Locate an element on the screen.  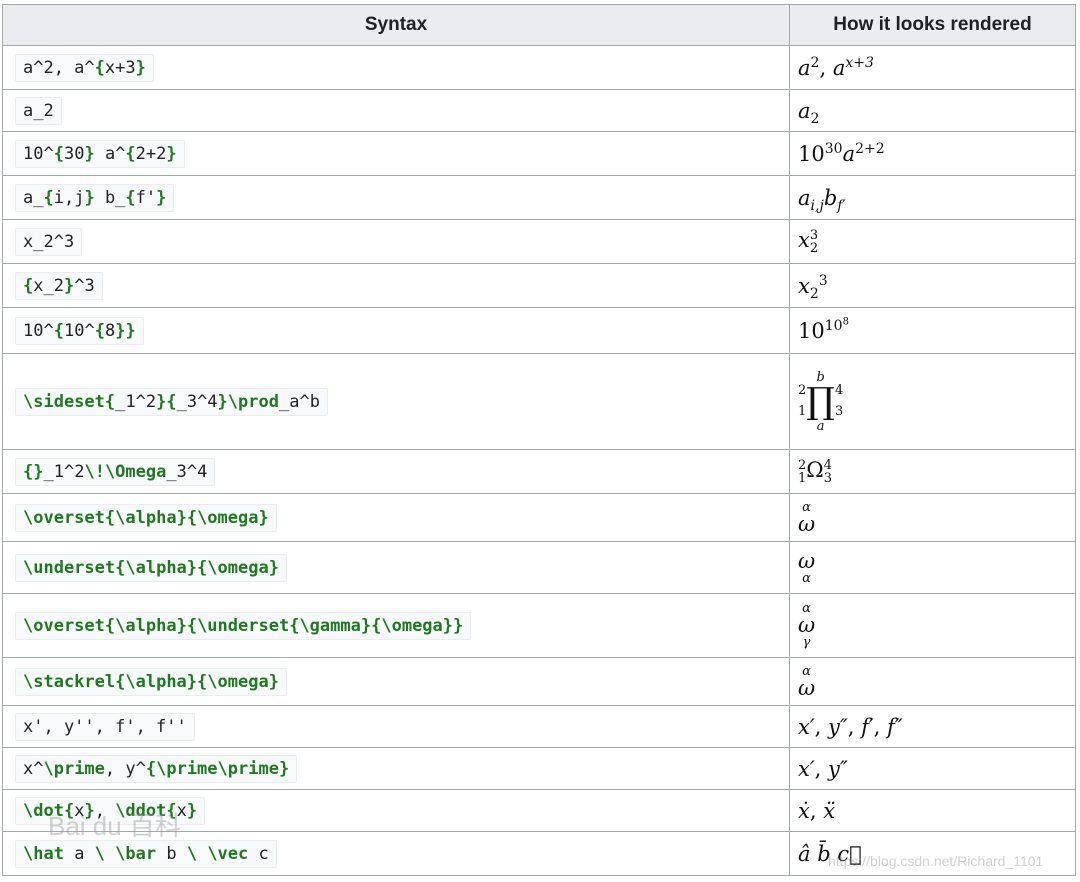
syntax-cell: \stackrel{\alpha}{\omega} is located at coordinates (396, 681).